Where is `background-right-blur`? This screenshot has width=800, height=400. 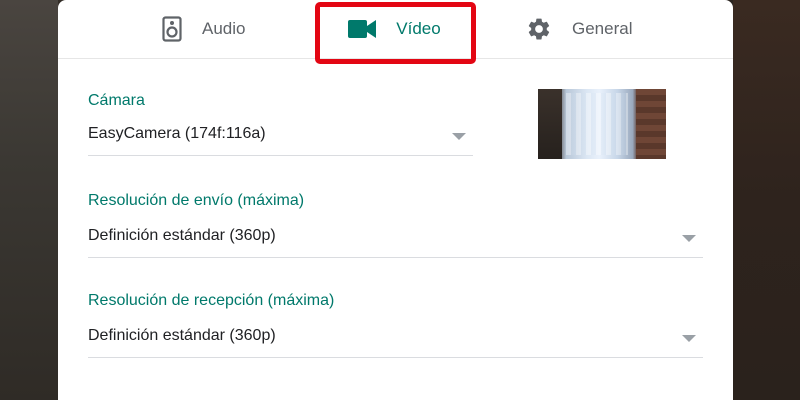
background-right-blur is located at coordinates (766, 200).